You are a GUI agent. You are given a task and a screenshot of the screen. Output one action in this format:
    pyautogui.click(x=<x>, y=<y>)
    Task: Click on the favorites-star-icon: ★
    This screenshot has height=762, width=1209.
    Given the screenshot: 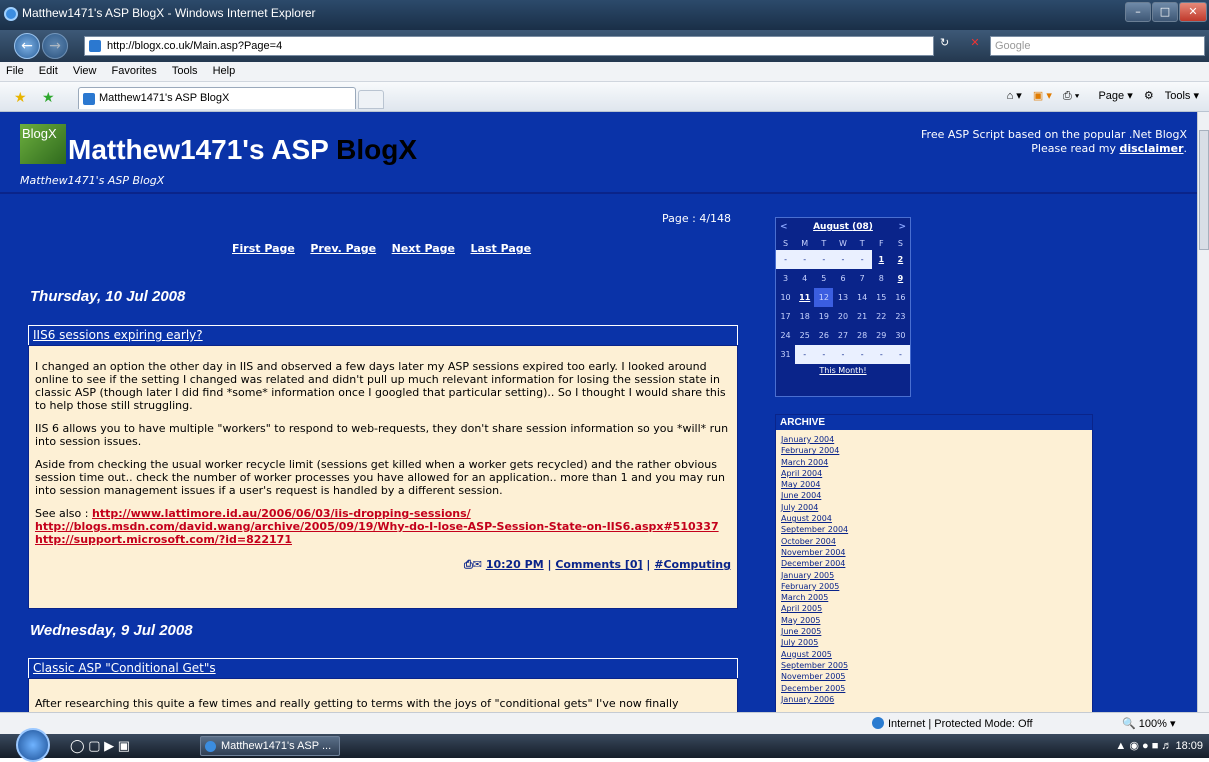 What is the action you would take?
    pyautogui.click(x=20, y=97)
    